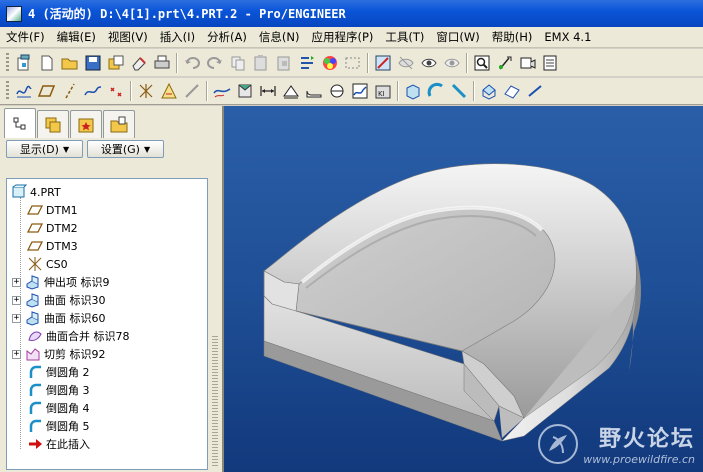  What do you see at coordinates (237, 63) in the screenshot?
I see `copy-icon` at bounding box center [237, 63].